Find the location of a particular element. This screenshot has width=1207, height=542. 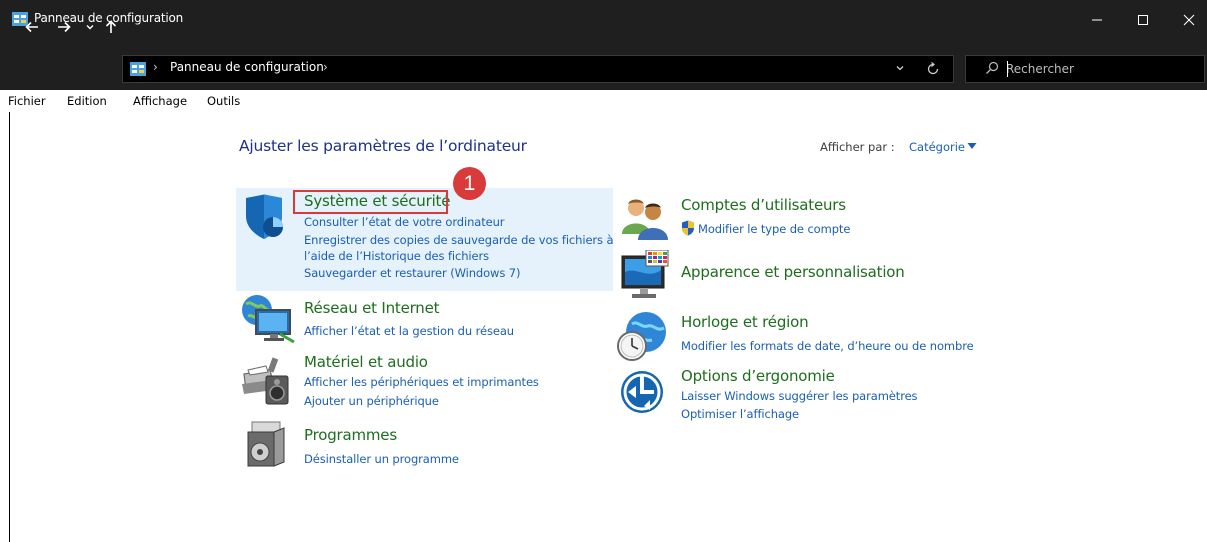

title-bar: Panneau de configuration is located at coordinates (603, 20).